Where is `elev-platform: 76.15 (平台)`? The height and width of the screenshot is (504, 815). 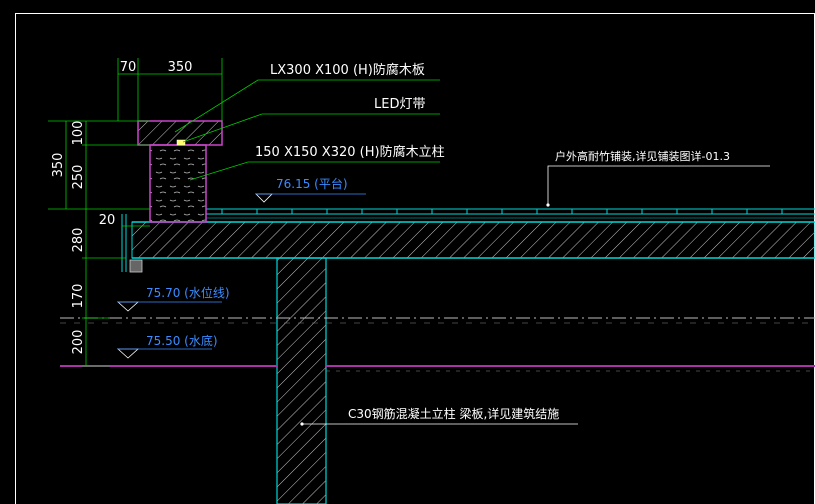
elev-platform: 76.15 (平台) is located at coordinates (312, 183).